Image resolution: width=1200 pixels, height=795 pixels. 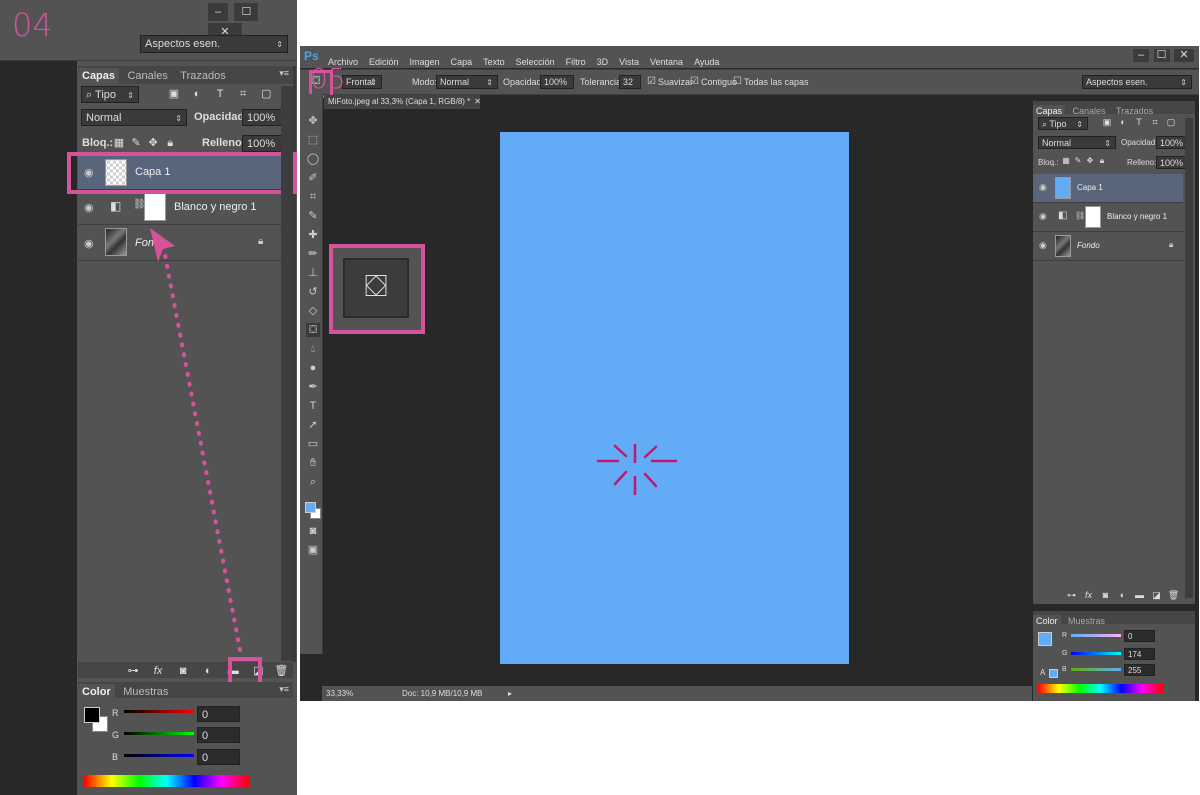 What do you see at coordinates (362, 82) in the screenshot?
I see `fill-source-select: Frontal ⇕` at bounding box center [362, 82].